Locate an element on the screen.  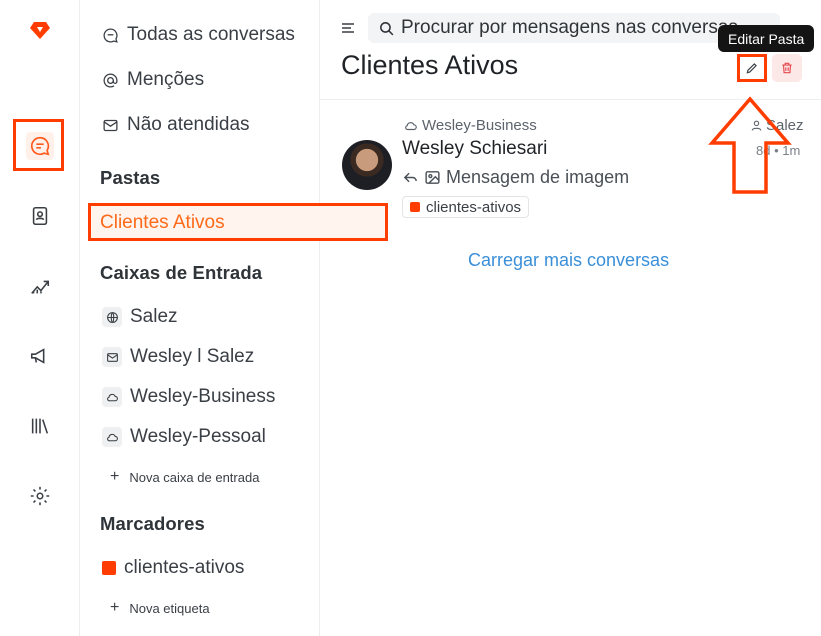
page-title: Clientes Ativos is located at coordinates (430, 65).